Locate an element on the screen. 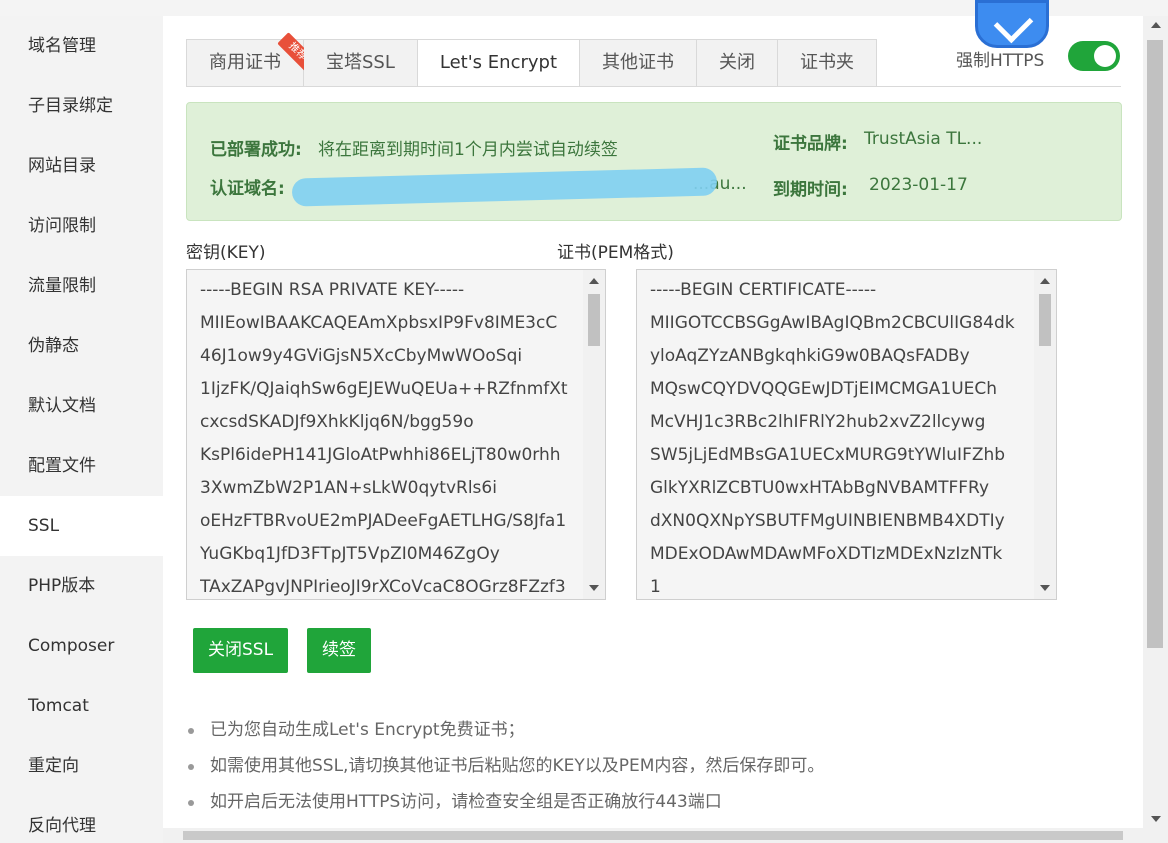 This screenshot has width=1168, height=843. cert-line: MDExODAwMDAwMFoXDTIzMDExNzIzNTk is located at coordinates (826, 554).